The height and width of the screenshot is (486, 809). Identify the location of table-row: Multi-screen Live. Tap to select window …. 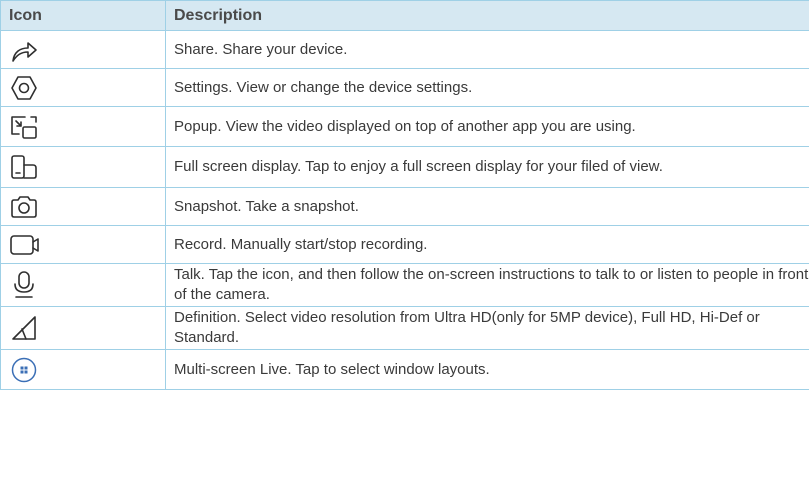
(404, 369).